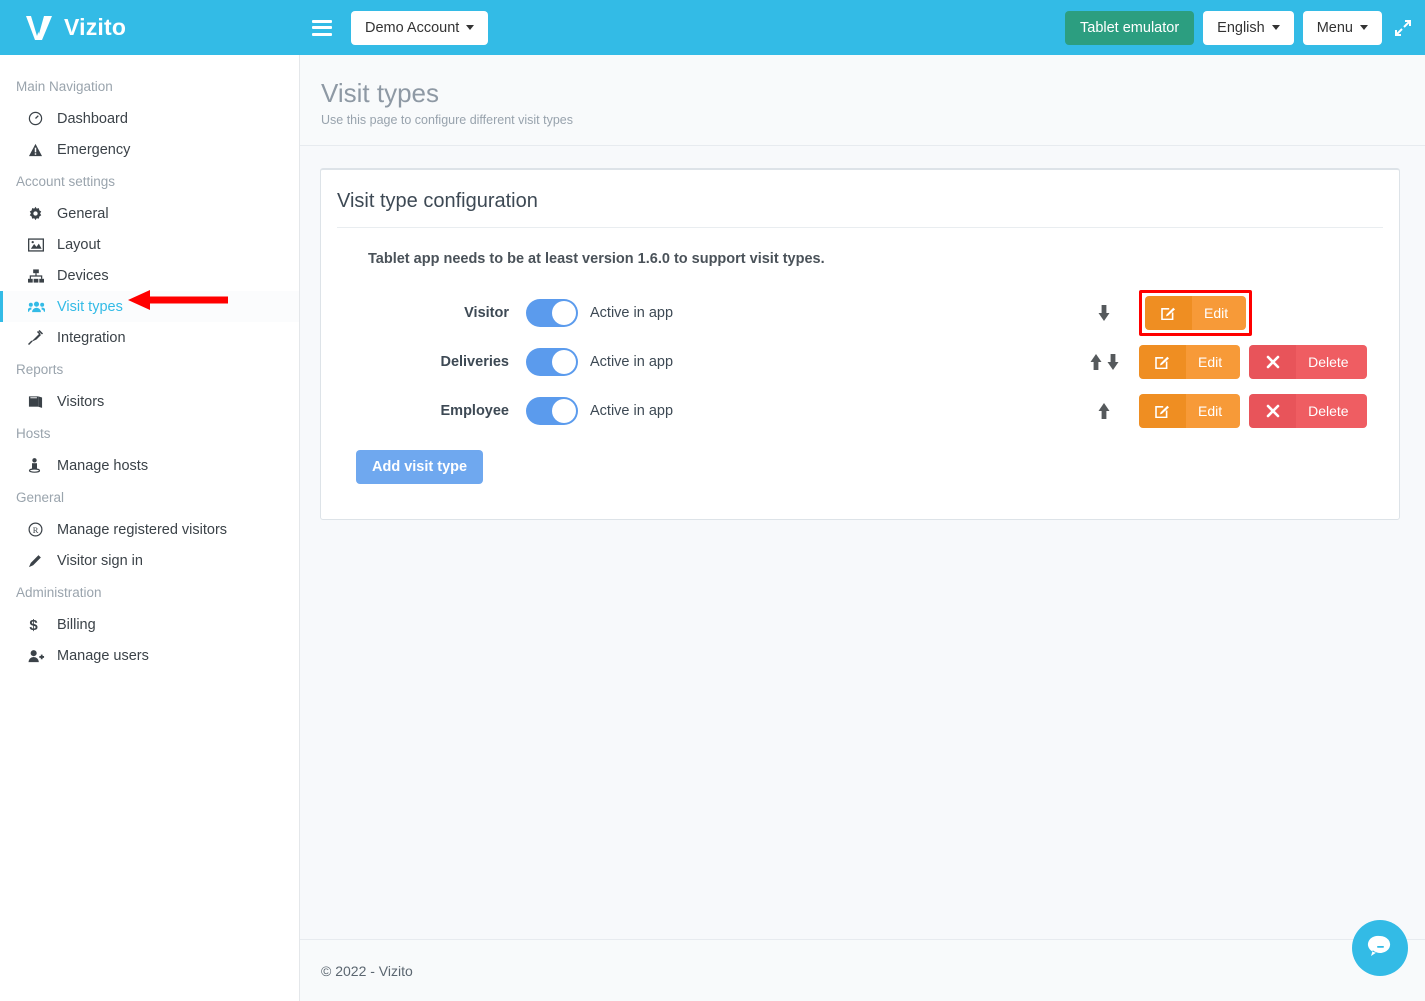 The image size is (1425, 1001). Describe the element at coordinates (1130, 27) in the screenshot. I see `tablet-emulator-button: Tablet emulator` at that location.